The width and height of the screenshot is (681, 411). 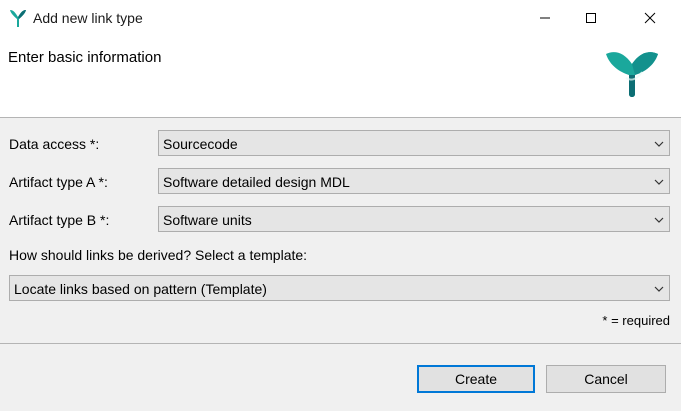 What do you see at coordinates (340, 18) in the screenshot?
I see `title-bar: Add new link type` at bounding box center [340, 18].